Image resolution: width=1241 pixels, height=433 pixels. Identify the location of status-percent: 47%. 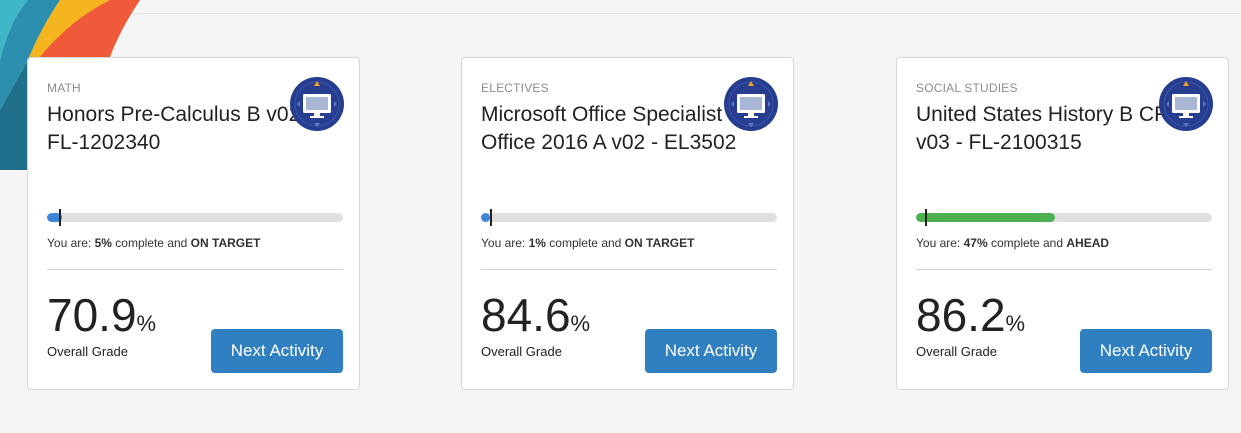
(975, 243).